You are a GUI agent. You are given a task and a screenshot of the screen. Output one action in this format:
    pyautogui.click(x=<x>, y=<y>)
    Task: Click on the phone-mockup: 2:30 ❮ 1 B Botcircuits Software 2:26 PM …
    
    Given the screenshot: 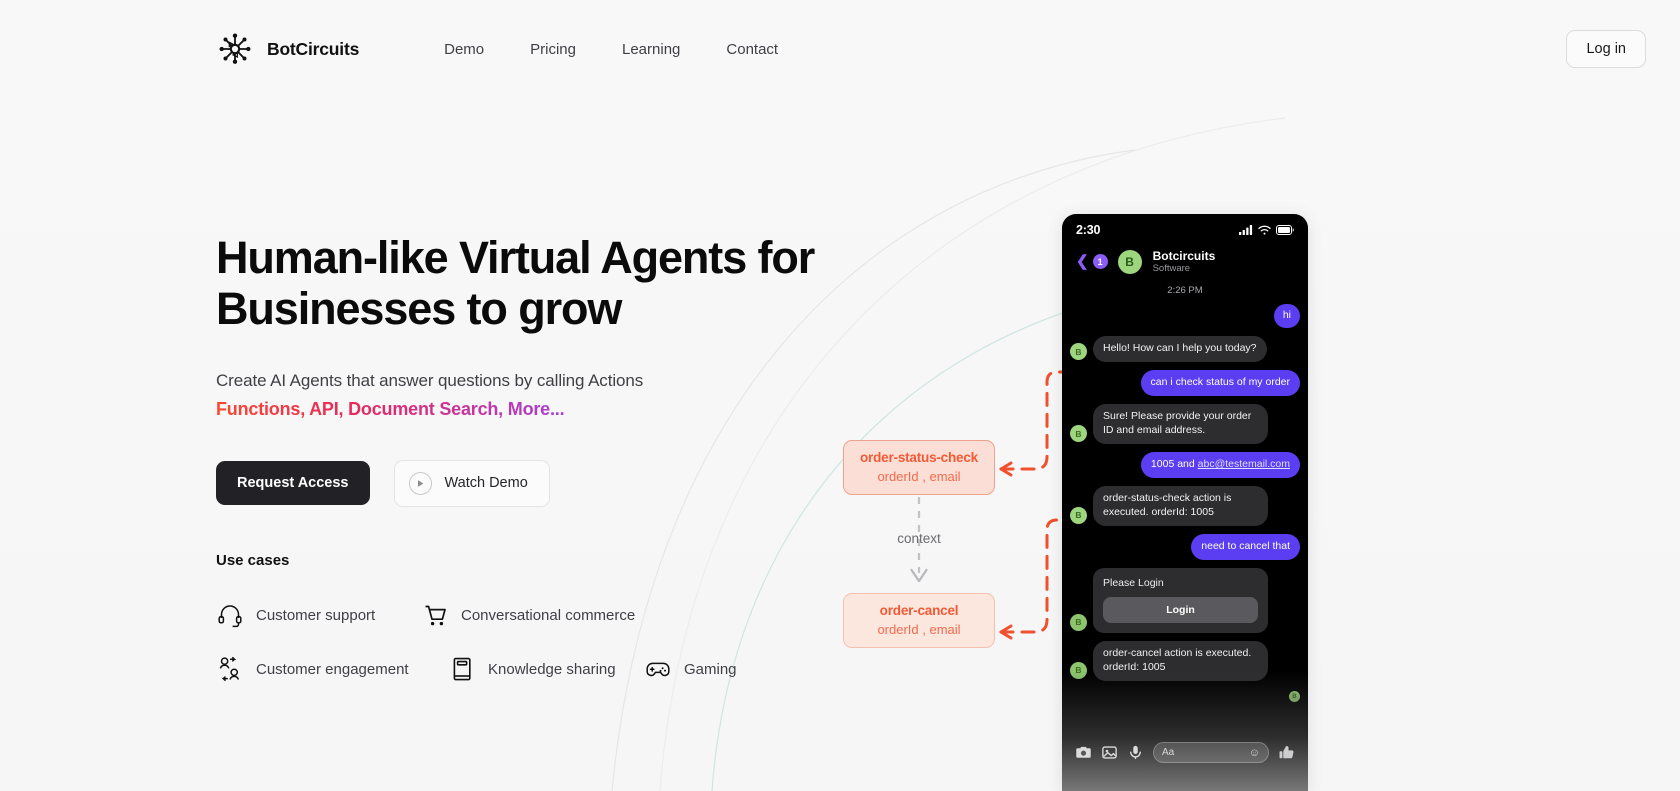 What is the action you would take?
    pyautogui.click(x=1185, y=502)
    